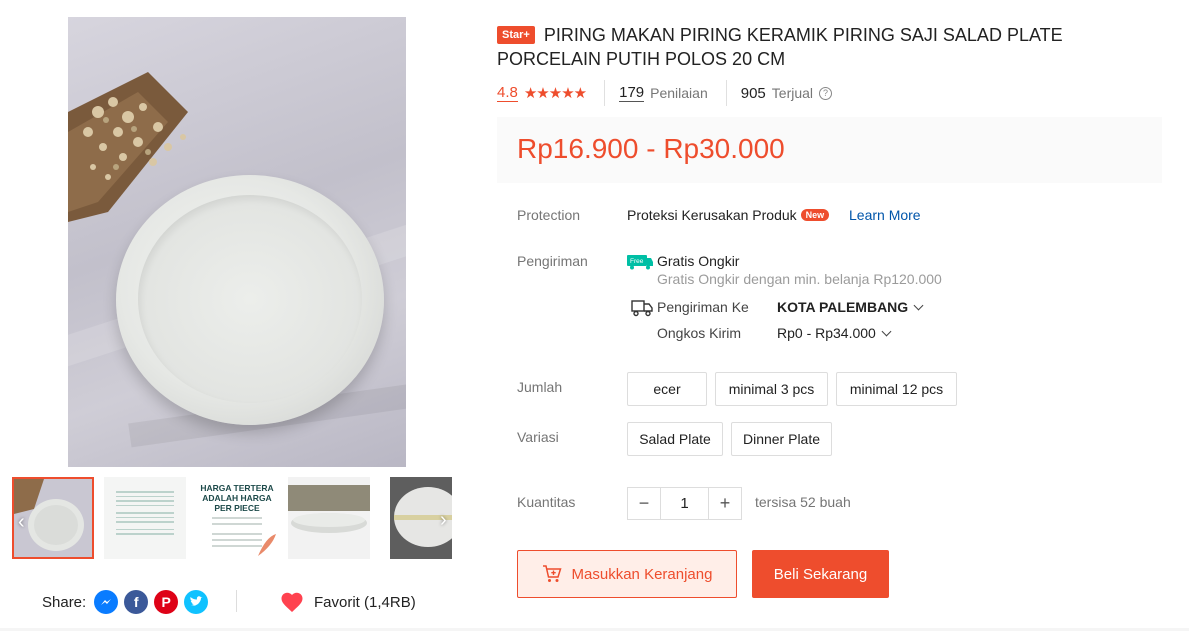 The height and width of the screenshot is (631, 1189). Describe the element at coordinates (675, 439) in the screenshot. I see `variasi-option-salad-plate: Salad Plate` at that location.